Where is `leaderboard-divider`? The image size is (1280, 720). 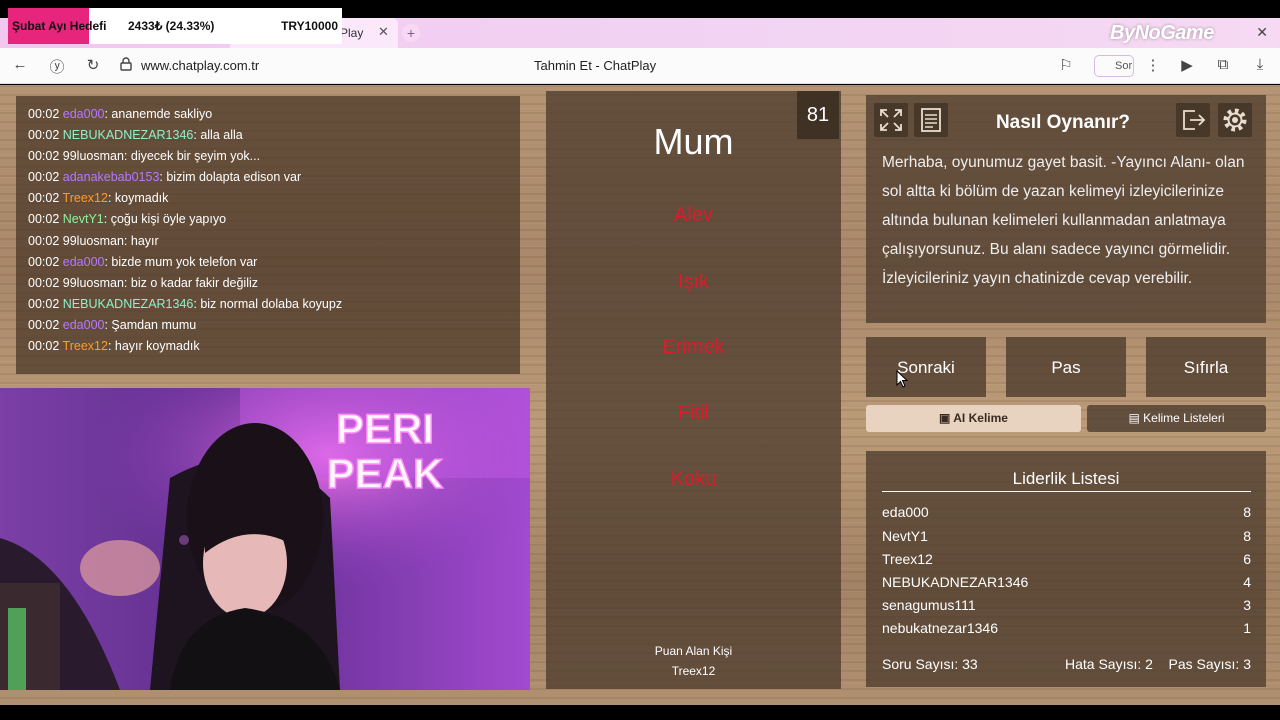
leaderboard-divider is located at coordinates (1066, 491).